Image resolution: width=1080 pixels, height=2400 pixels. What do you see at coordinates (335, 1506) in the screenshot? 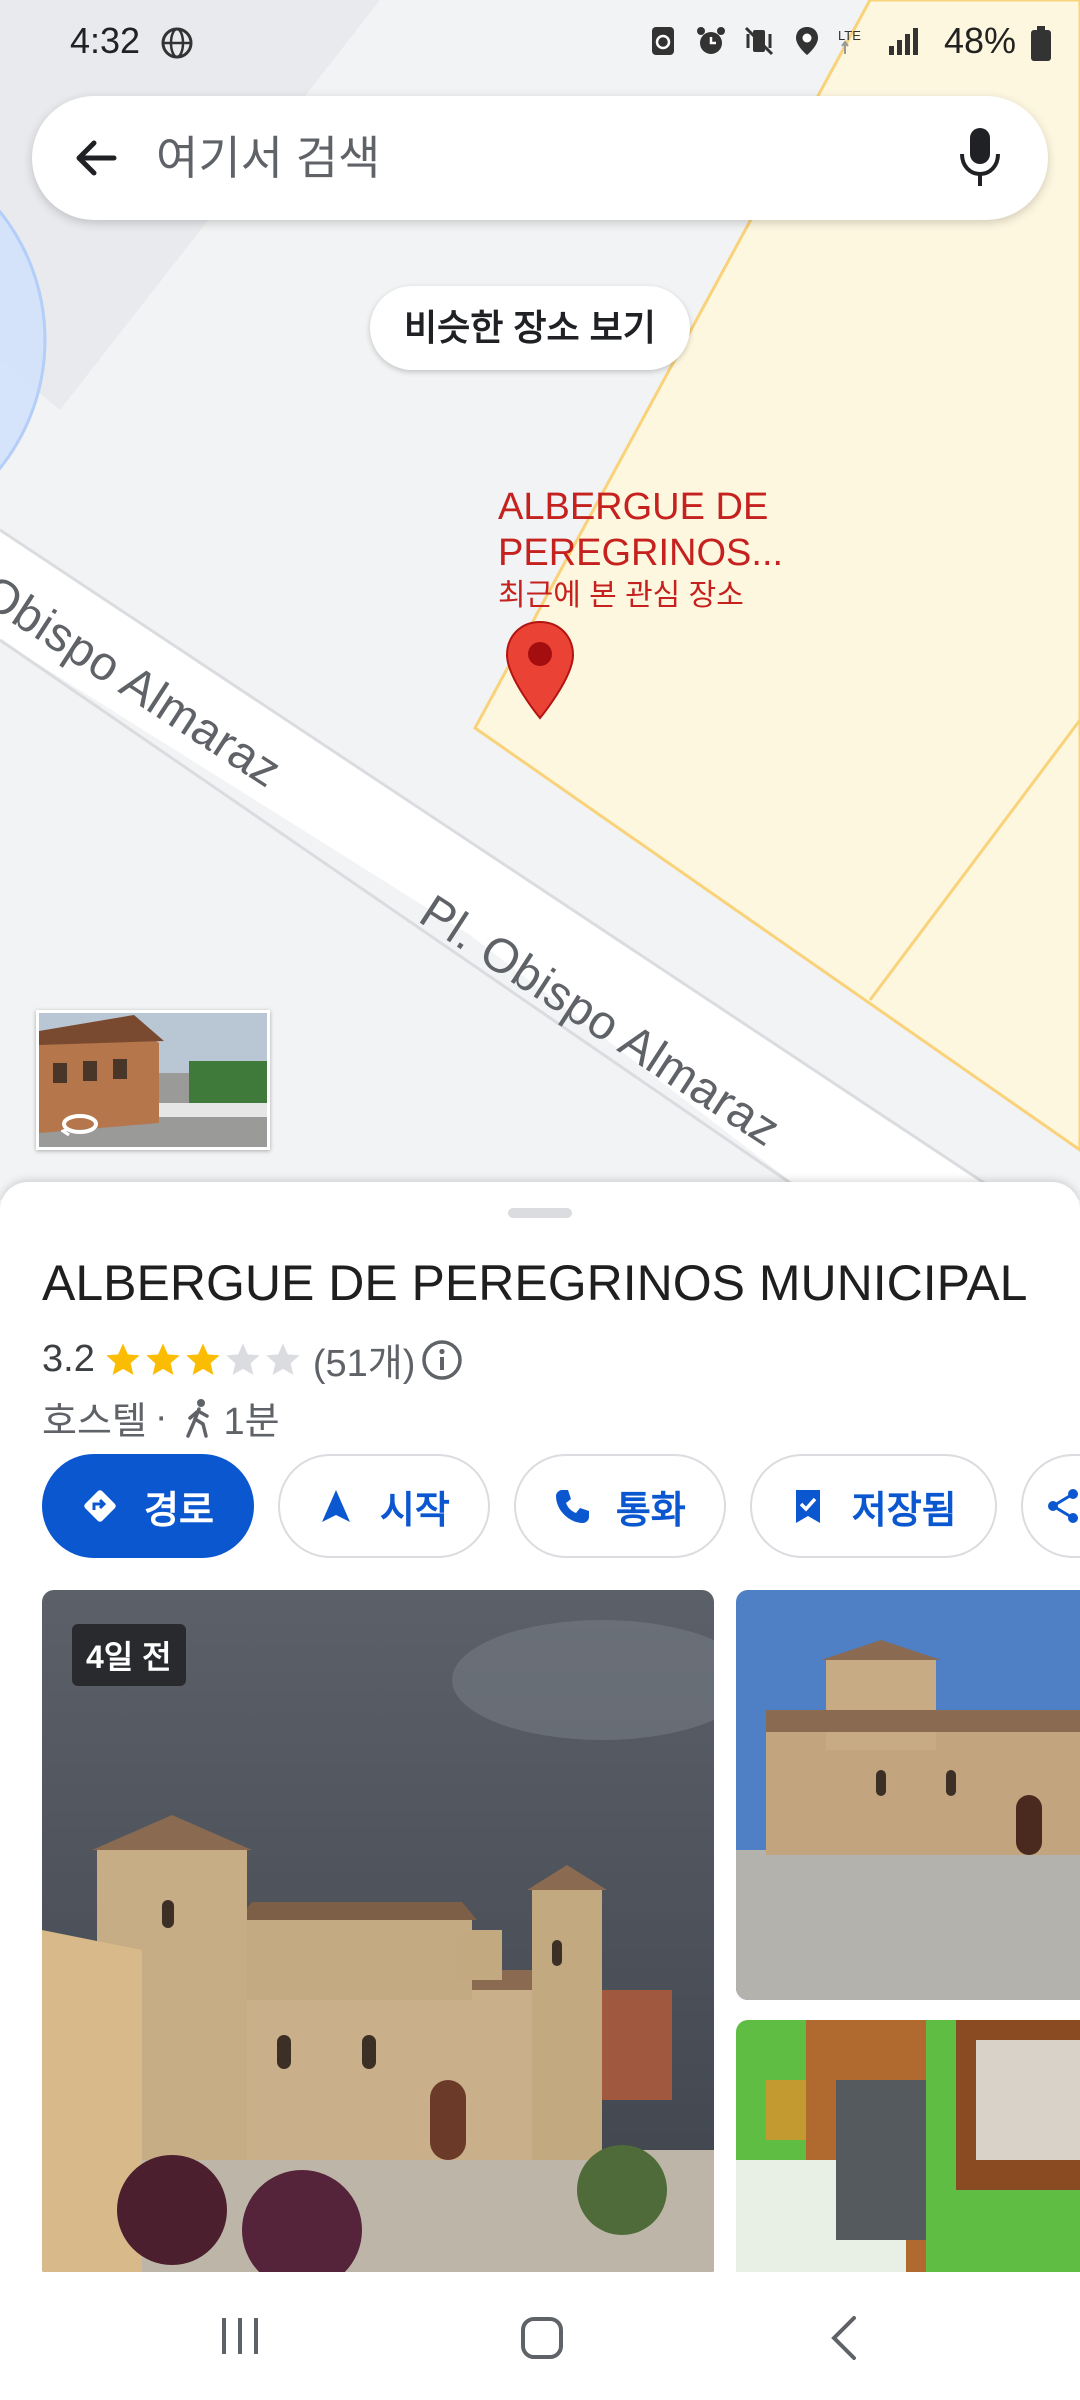
I see `navigation-arrow-icon` at bounding box center [335, 1506].